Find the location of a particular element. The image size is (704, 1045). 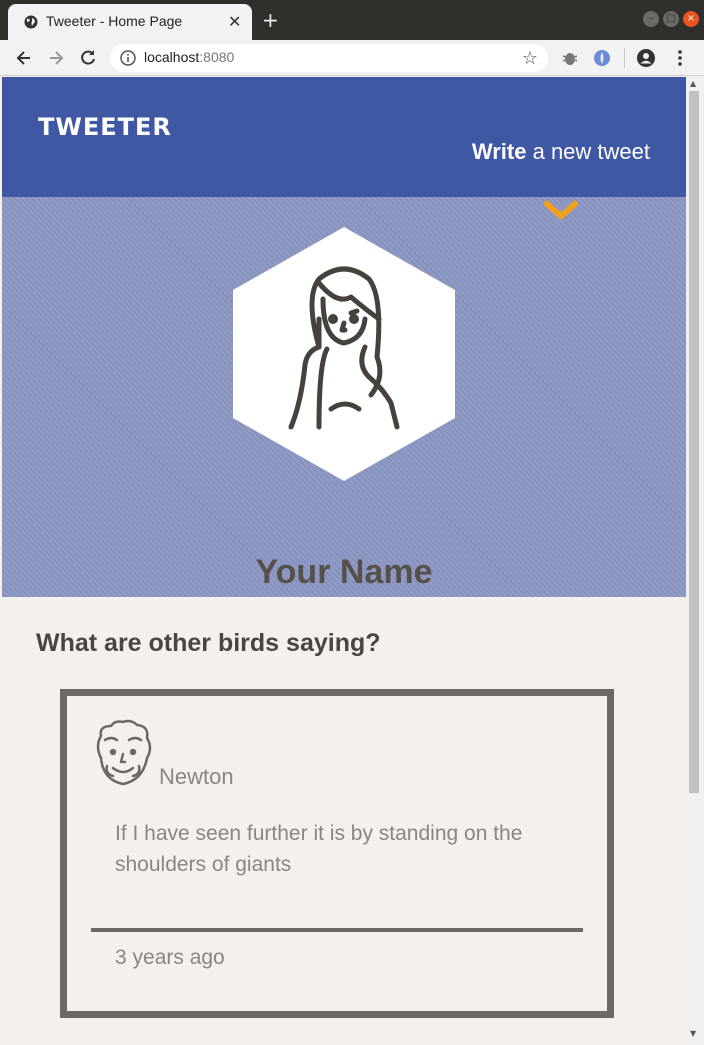

tweet-timestamp: 3 years ago is located at coordinates (170, 957).